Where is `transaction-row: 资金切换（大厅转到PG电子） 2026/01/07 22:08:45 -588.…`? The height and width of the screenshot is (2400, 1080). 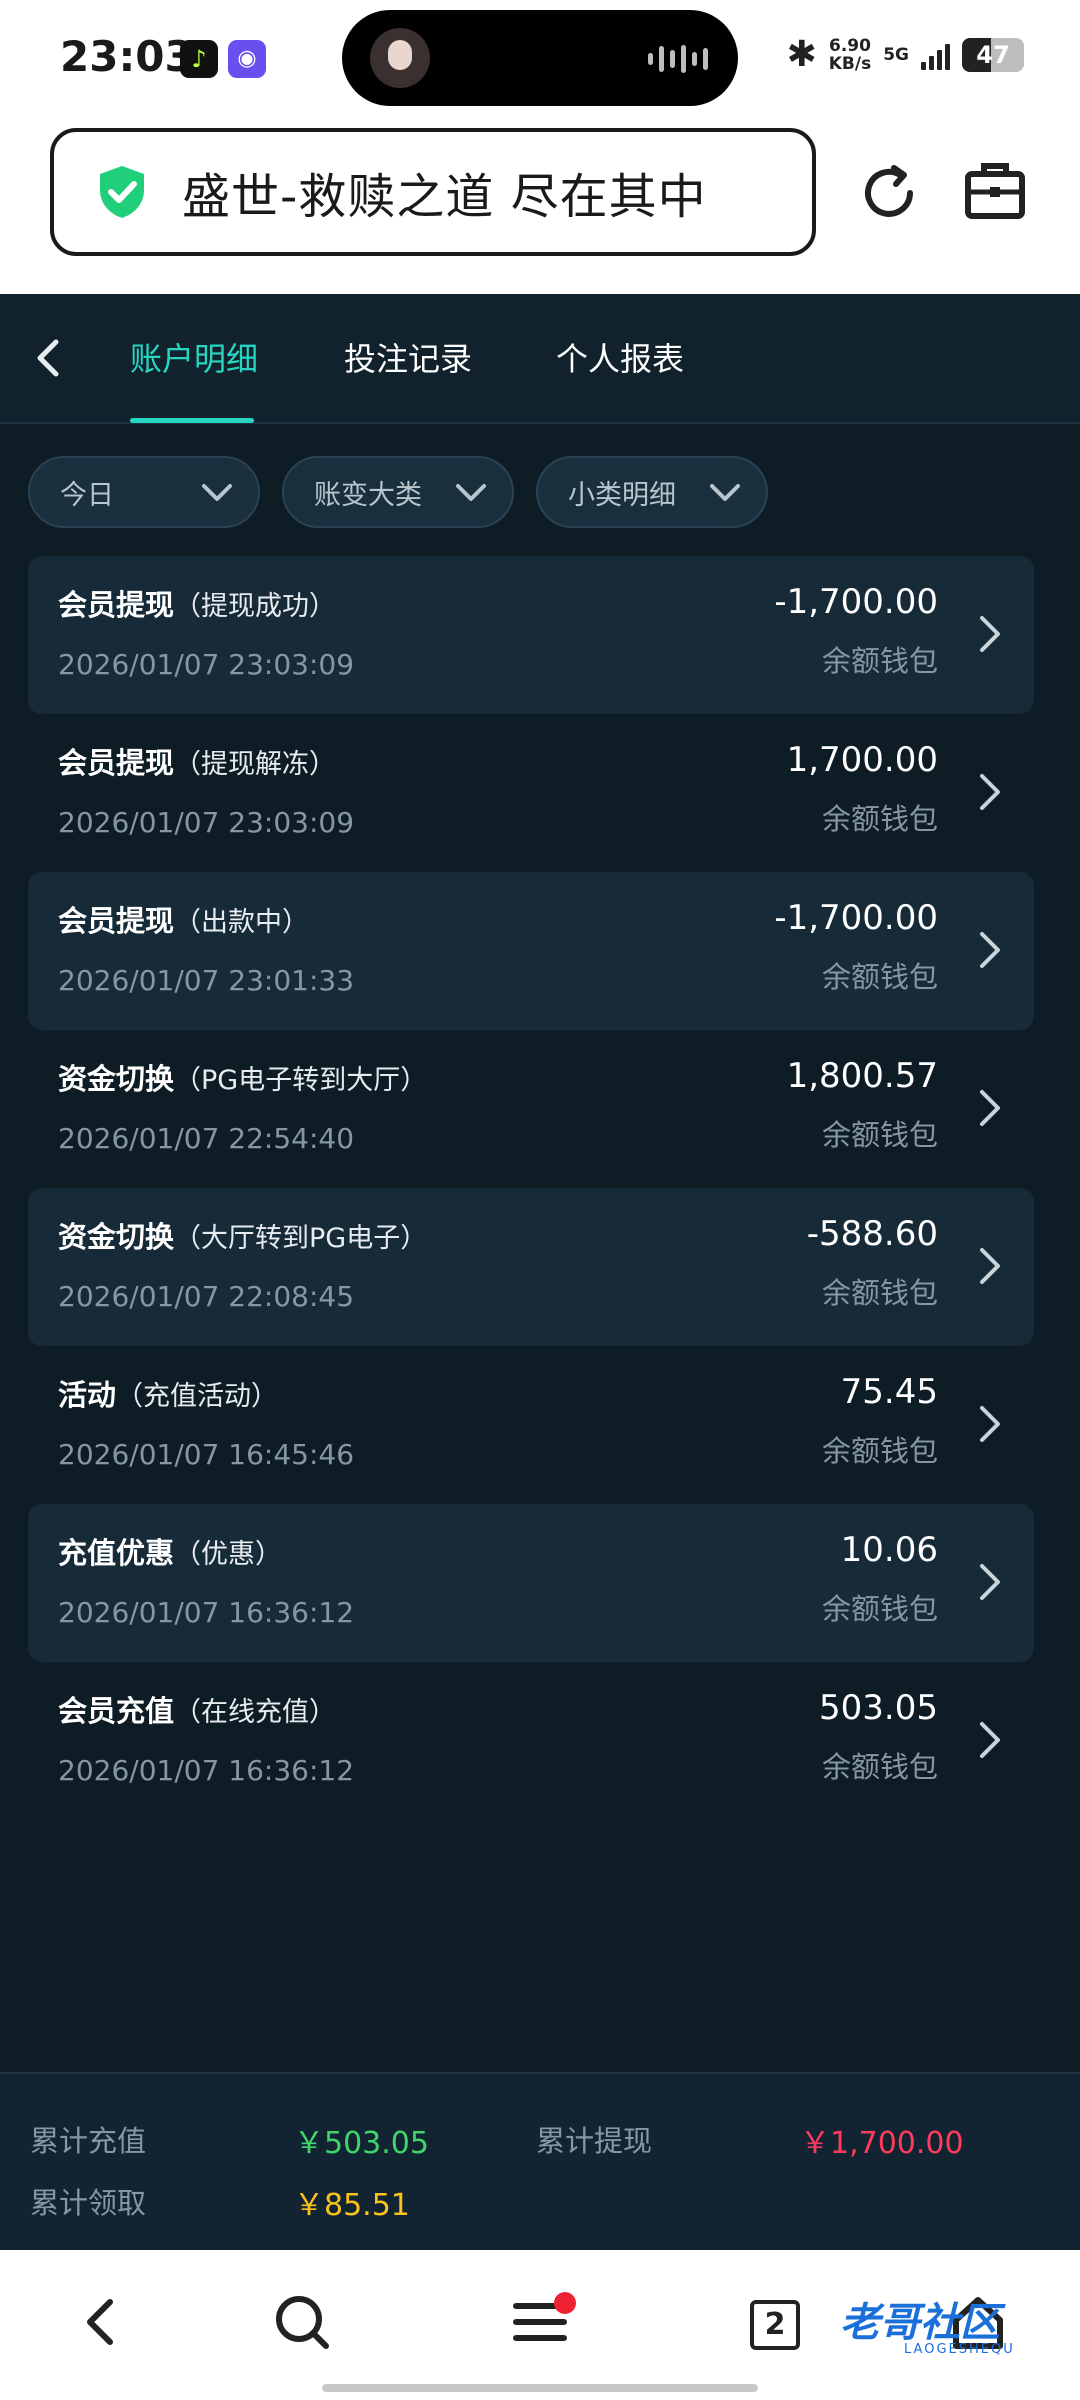 transaction-row: 资金切换（大厅转到PG电子） 2026/01/07 22:08:45 -588.… is located at coordinates (531, 1267).